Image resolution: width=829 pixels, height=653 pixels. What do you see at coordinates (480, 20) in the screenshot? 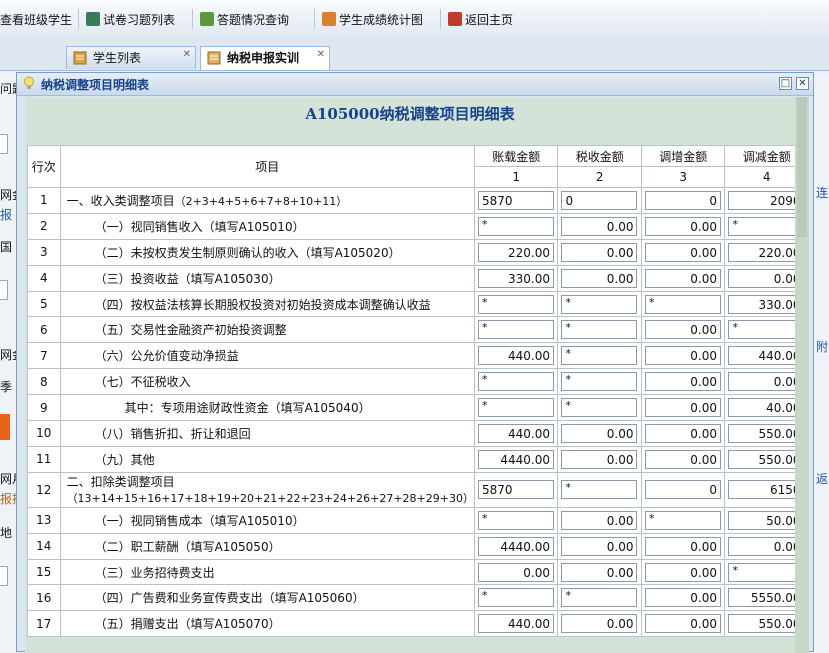
I see `toolbar-button-5: 返回主页` at bounding box center [480, 20].